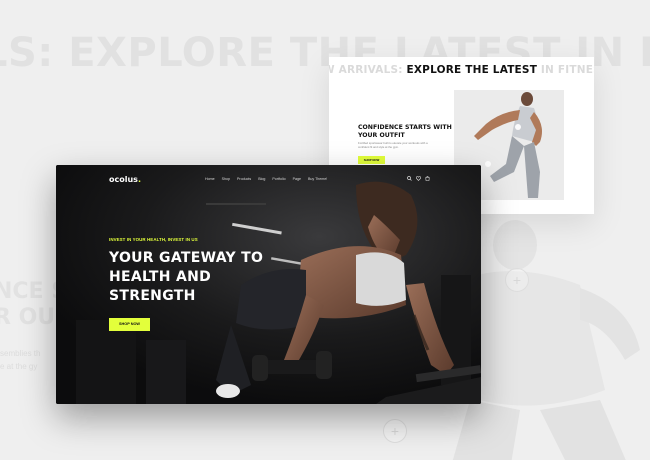 The image size is (650, 460). Describe the element at coordinates (186, 277) in the screenshot. I see `hero-title: YOUR GATEWAY TO HEALTH AND STRENGTH` at that location.